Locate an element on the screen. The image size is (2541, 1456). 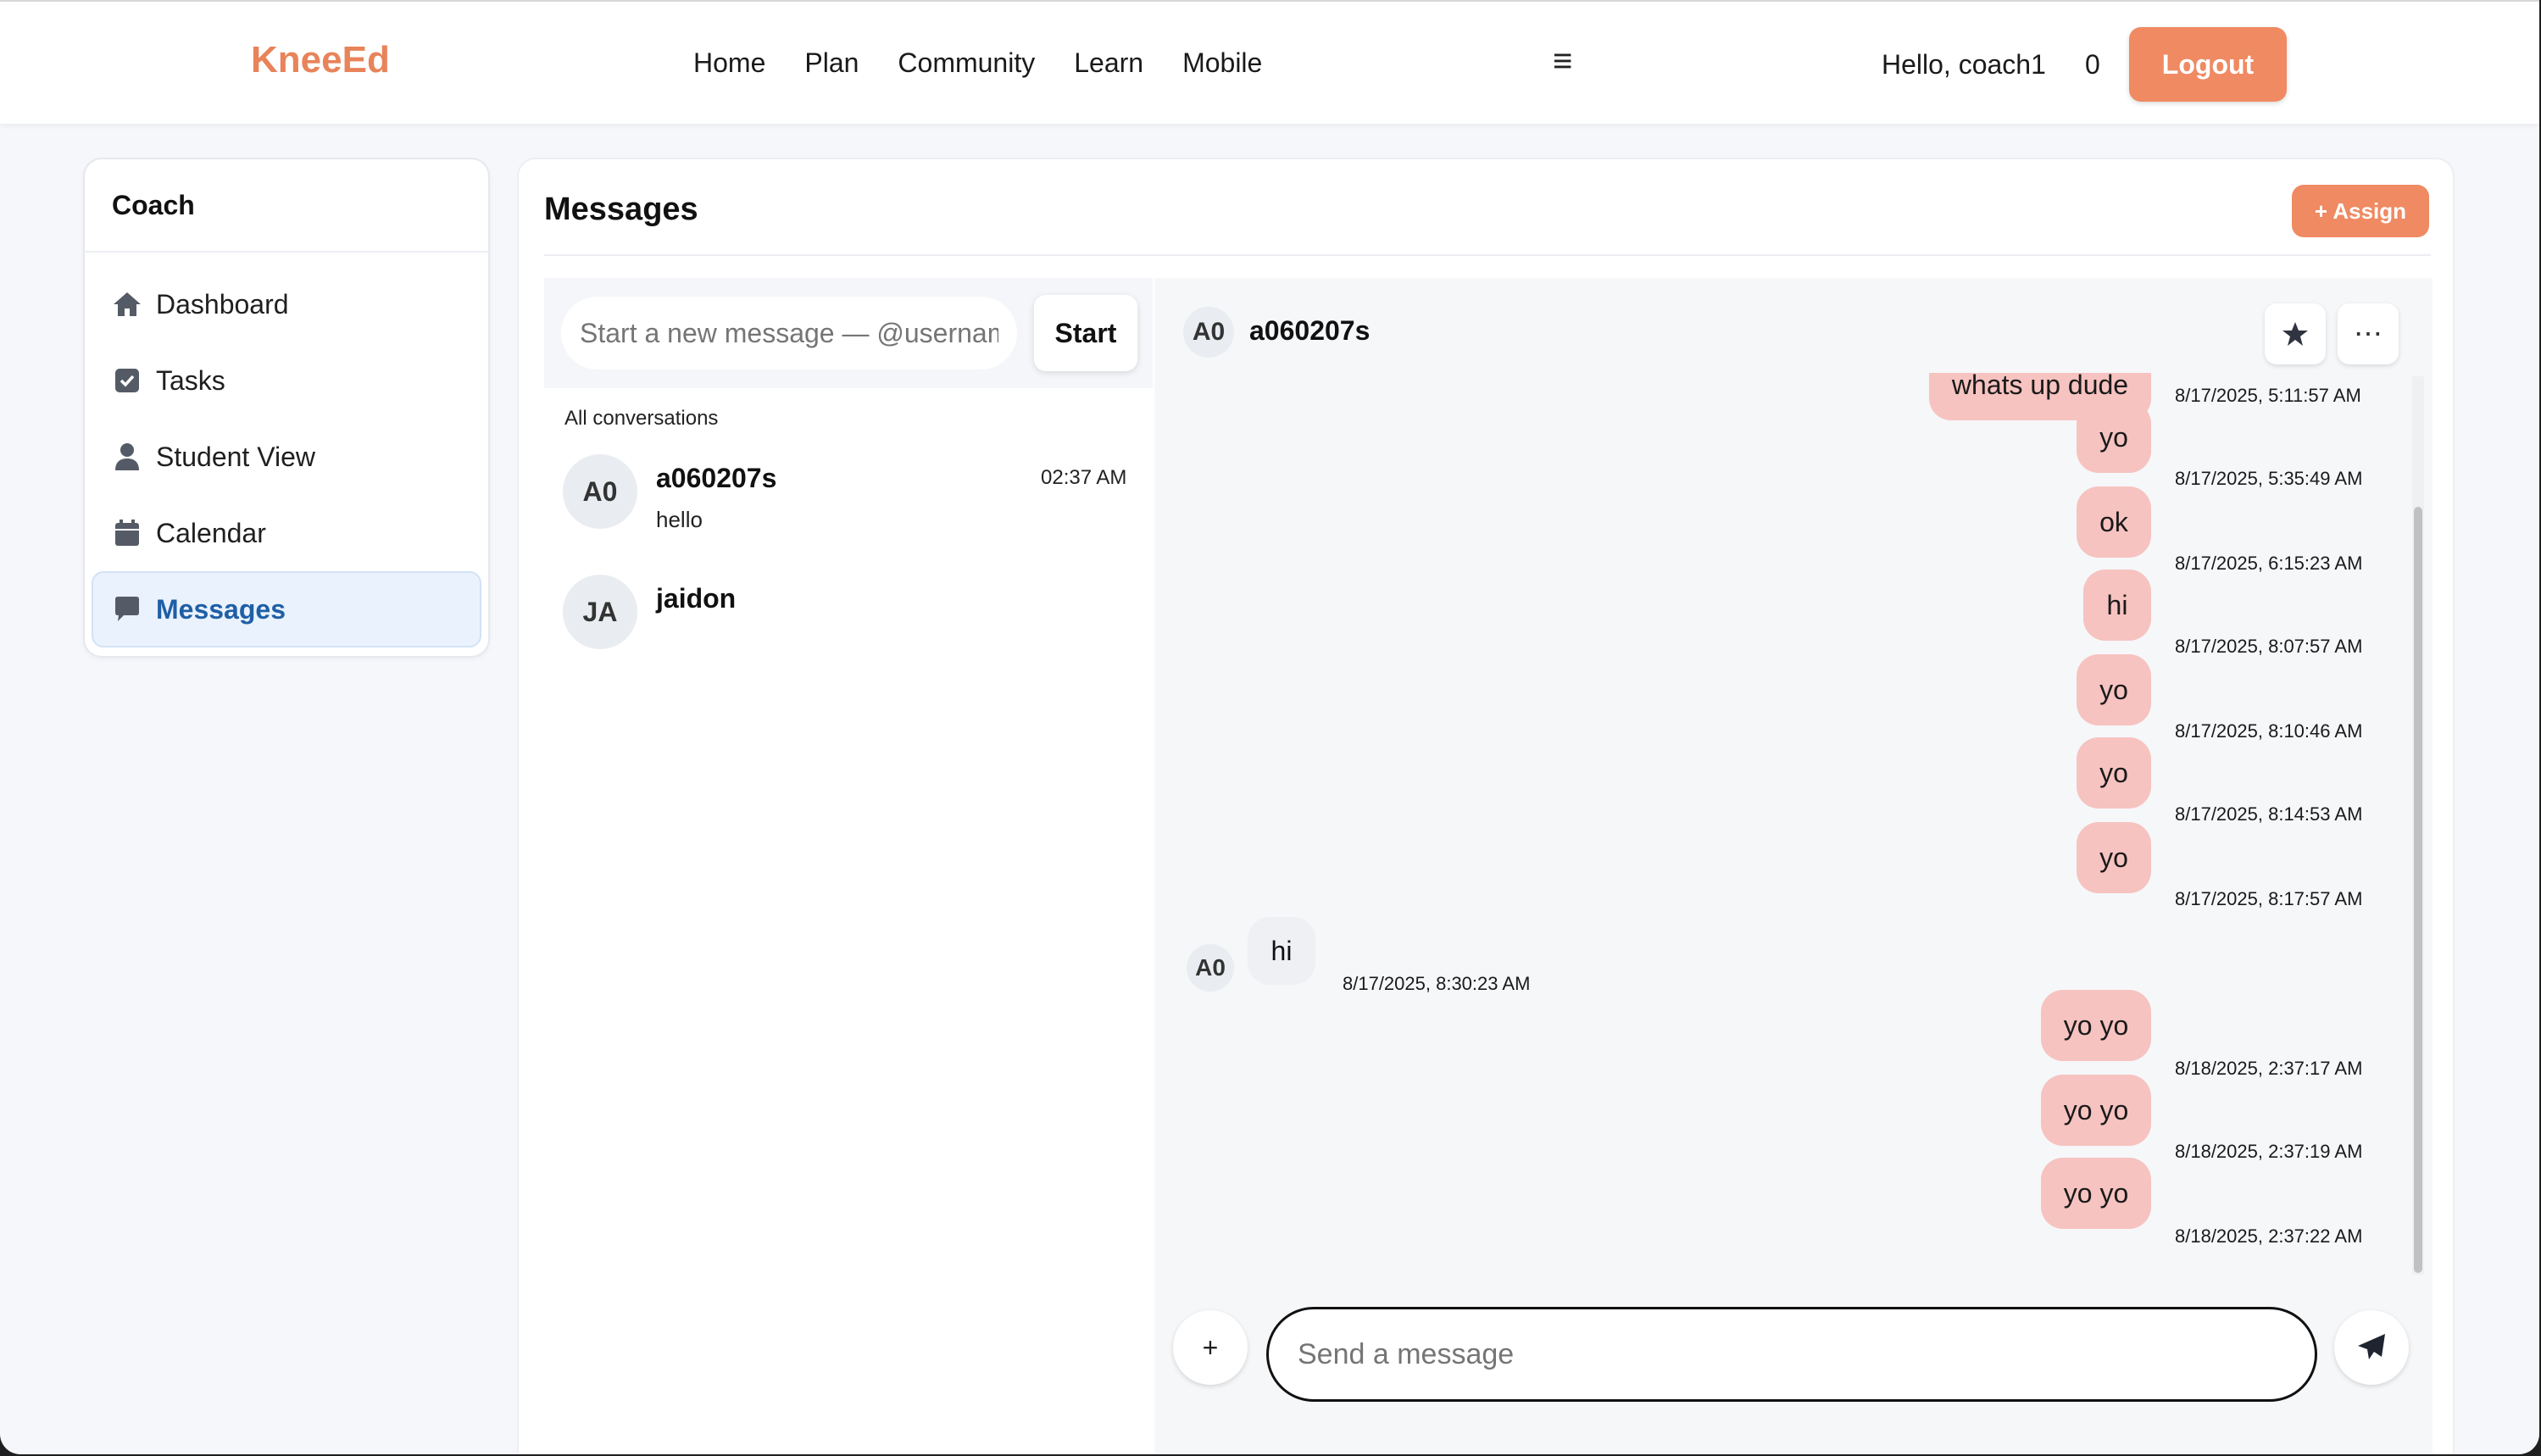
sidebar: Coach Dashboard Tasks Student View Calen is located at coordinates (286, 408).